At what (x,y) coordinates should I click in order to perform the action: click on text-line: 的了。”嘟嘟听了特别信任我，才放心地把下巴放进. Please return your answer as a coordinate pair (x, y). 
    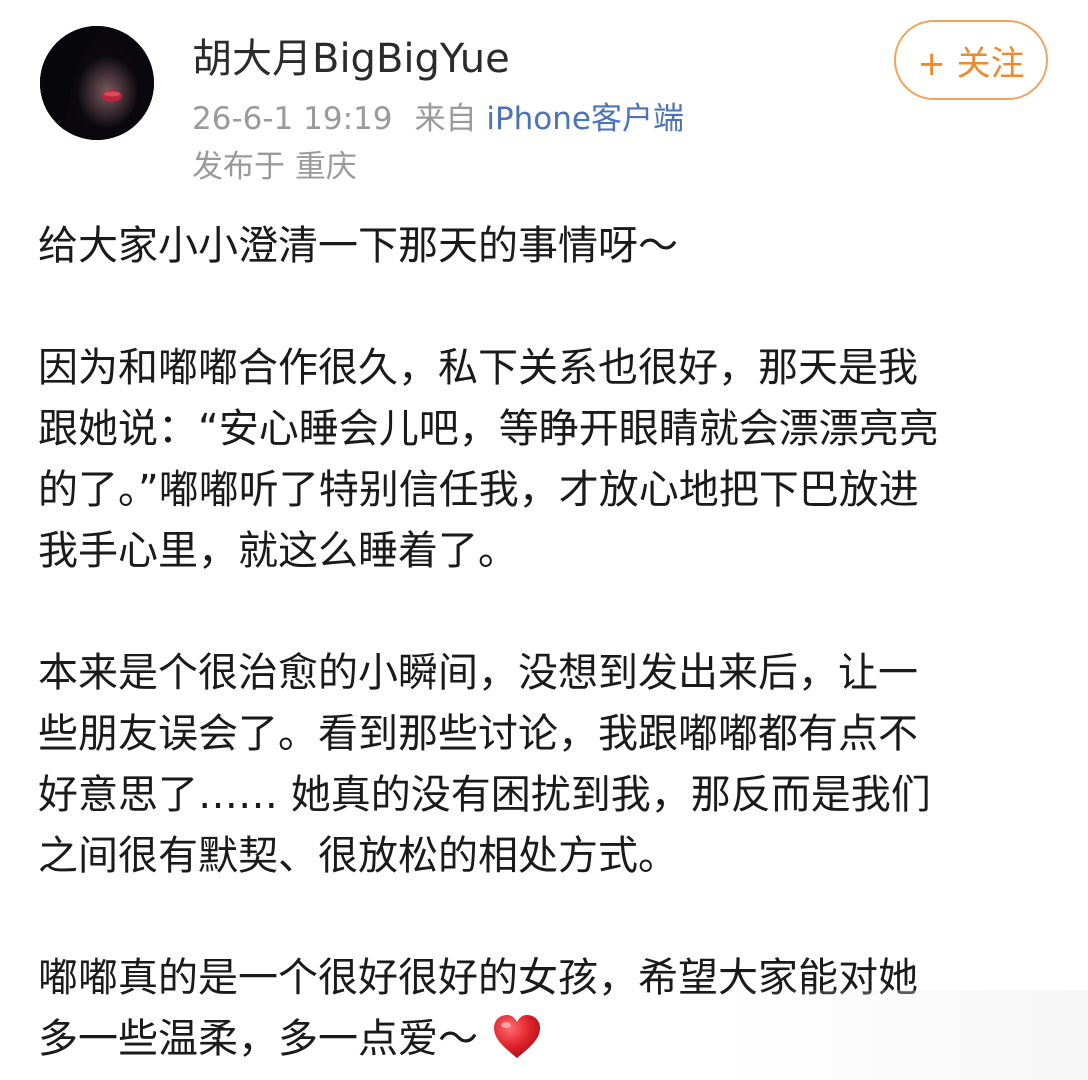
    Looking at the image, I should click on (478, 490).